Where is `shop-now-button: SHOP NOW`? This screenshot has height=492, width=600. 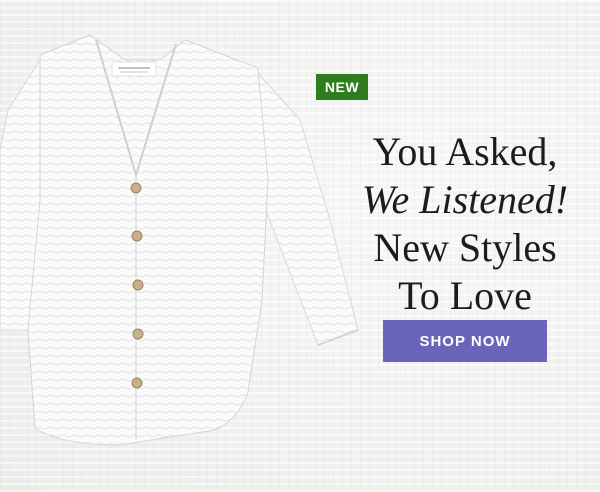
shop-now-button: SHOP NOW is located at coordinates (465, 341).